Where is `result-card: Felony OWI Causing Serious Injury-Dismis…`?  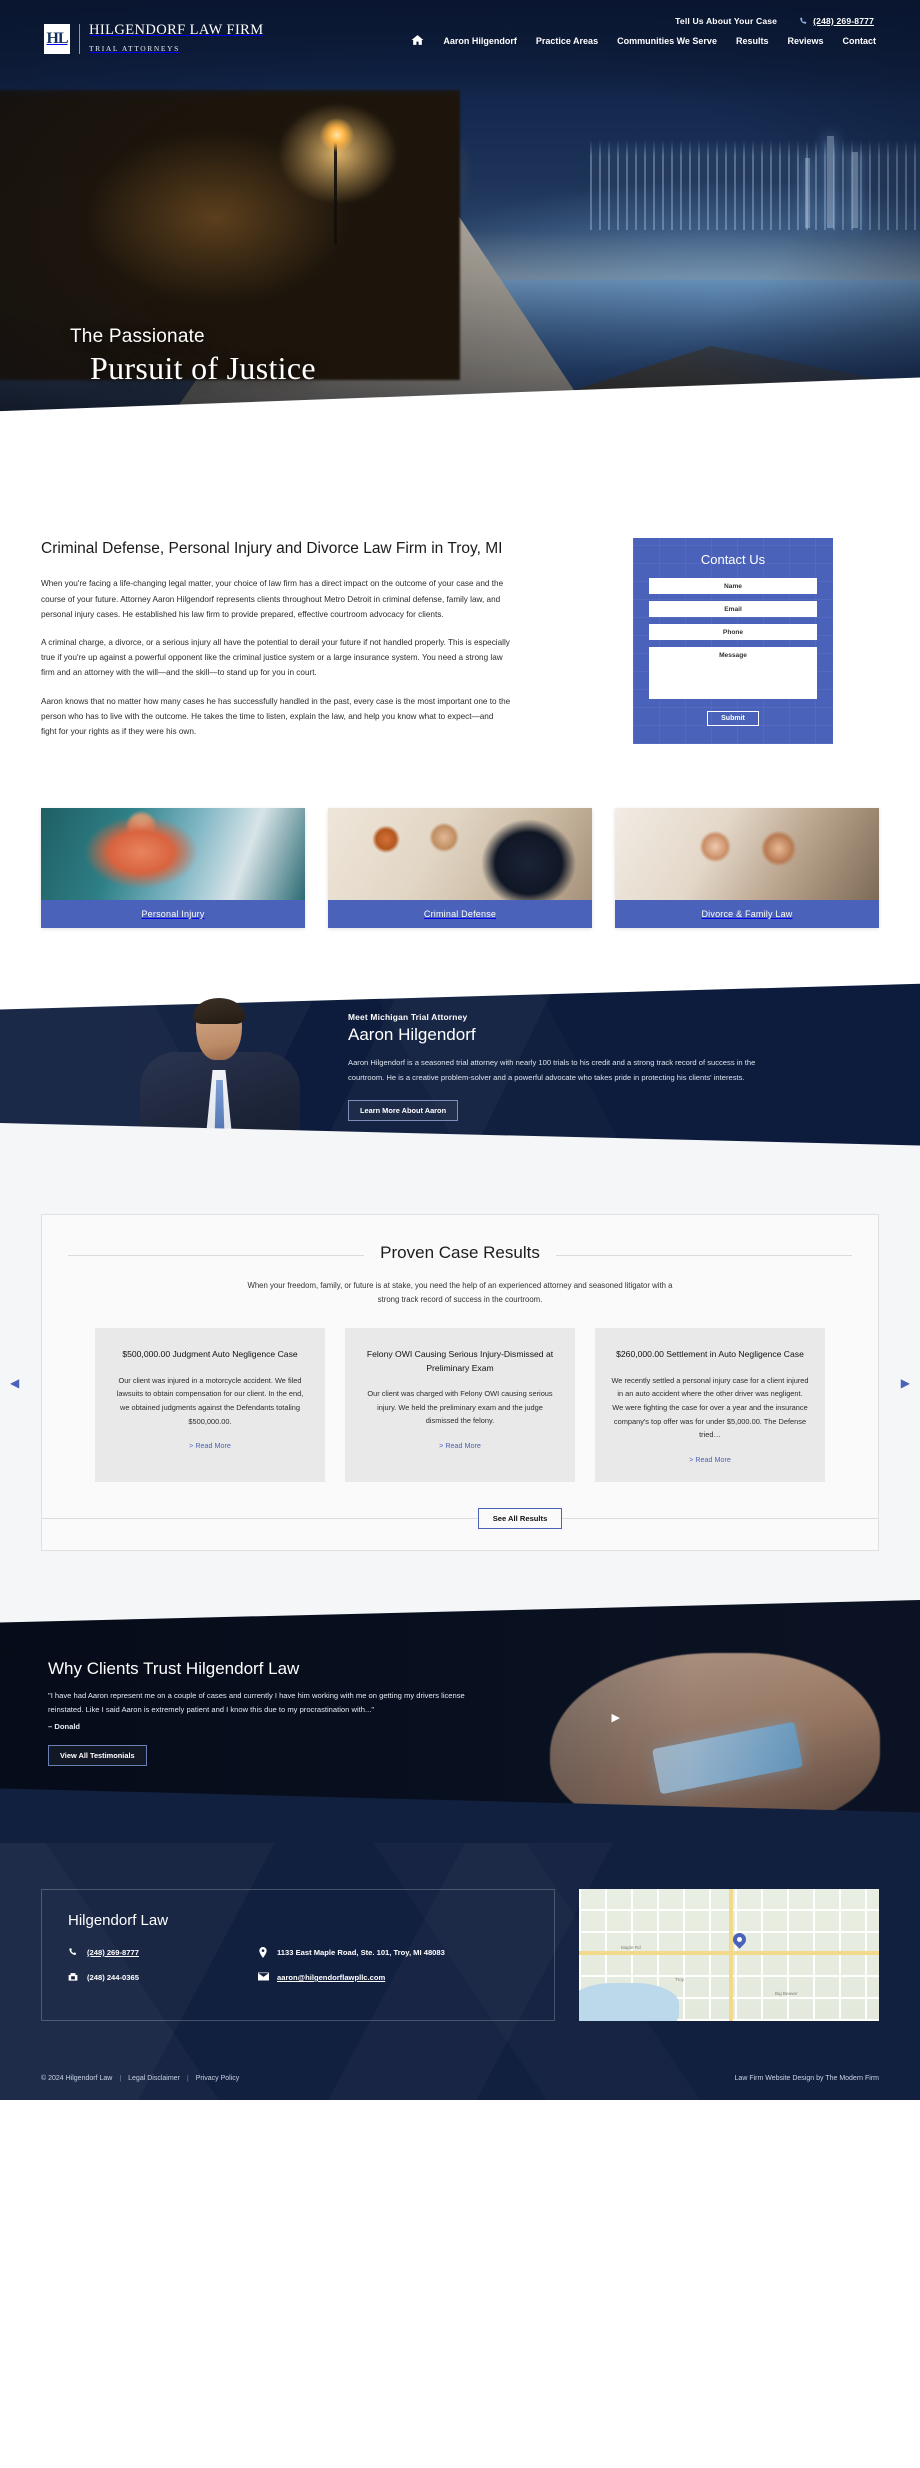 result-card: Felony OWI Causing Serious Injury-Dismis… is located at coordinates (460, 1405).